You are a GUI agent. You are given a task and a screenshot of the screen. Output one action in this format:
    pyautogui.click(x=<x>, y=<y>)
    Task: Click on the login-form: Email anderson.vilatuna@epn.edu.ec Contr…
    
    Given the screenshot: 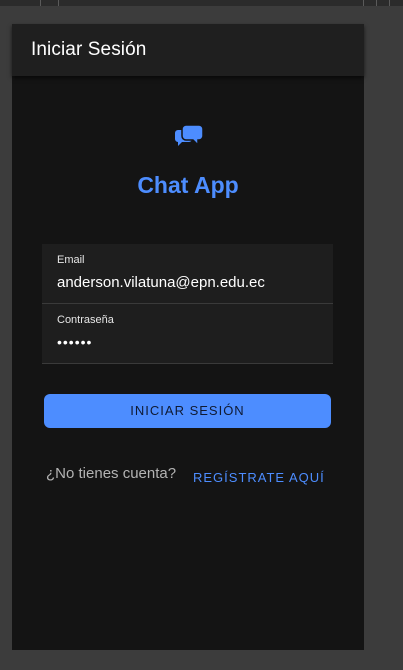 What is the action you would take?
    pyautogui.click(x=187, y=304)
    